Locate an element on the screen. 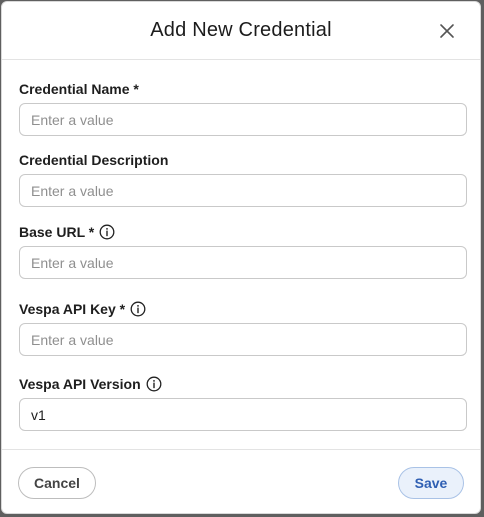 The image size is (484, 517). cancel-button: Cancel is located at coordinates (57, 483).